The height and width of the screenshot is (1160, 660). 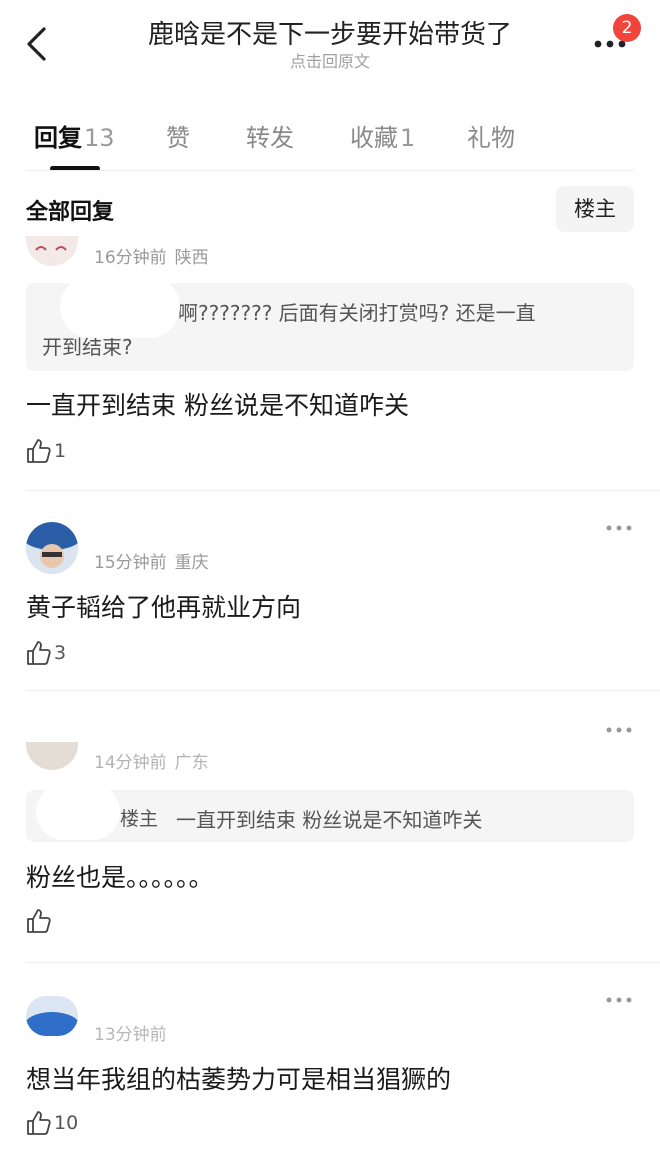 I want to click on comment-time: 15分钟前, so click(x=130, y=563).